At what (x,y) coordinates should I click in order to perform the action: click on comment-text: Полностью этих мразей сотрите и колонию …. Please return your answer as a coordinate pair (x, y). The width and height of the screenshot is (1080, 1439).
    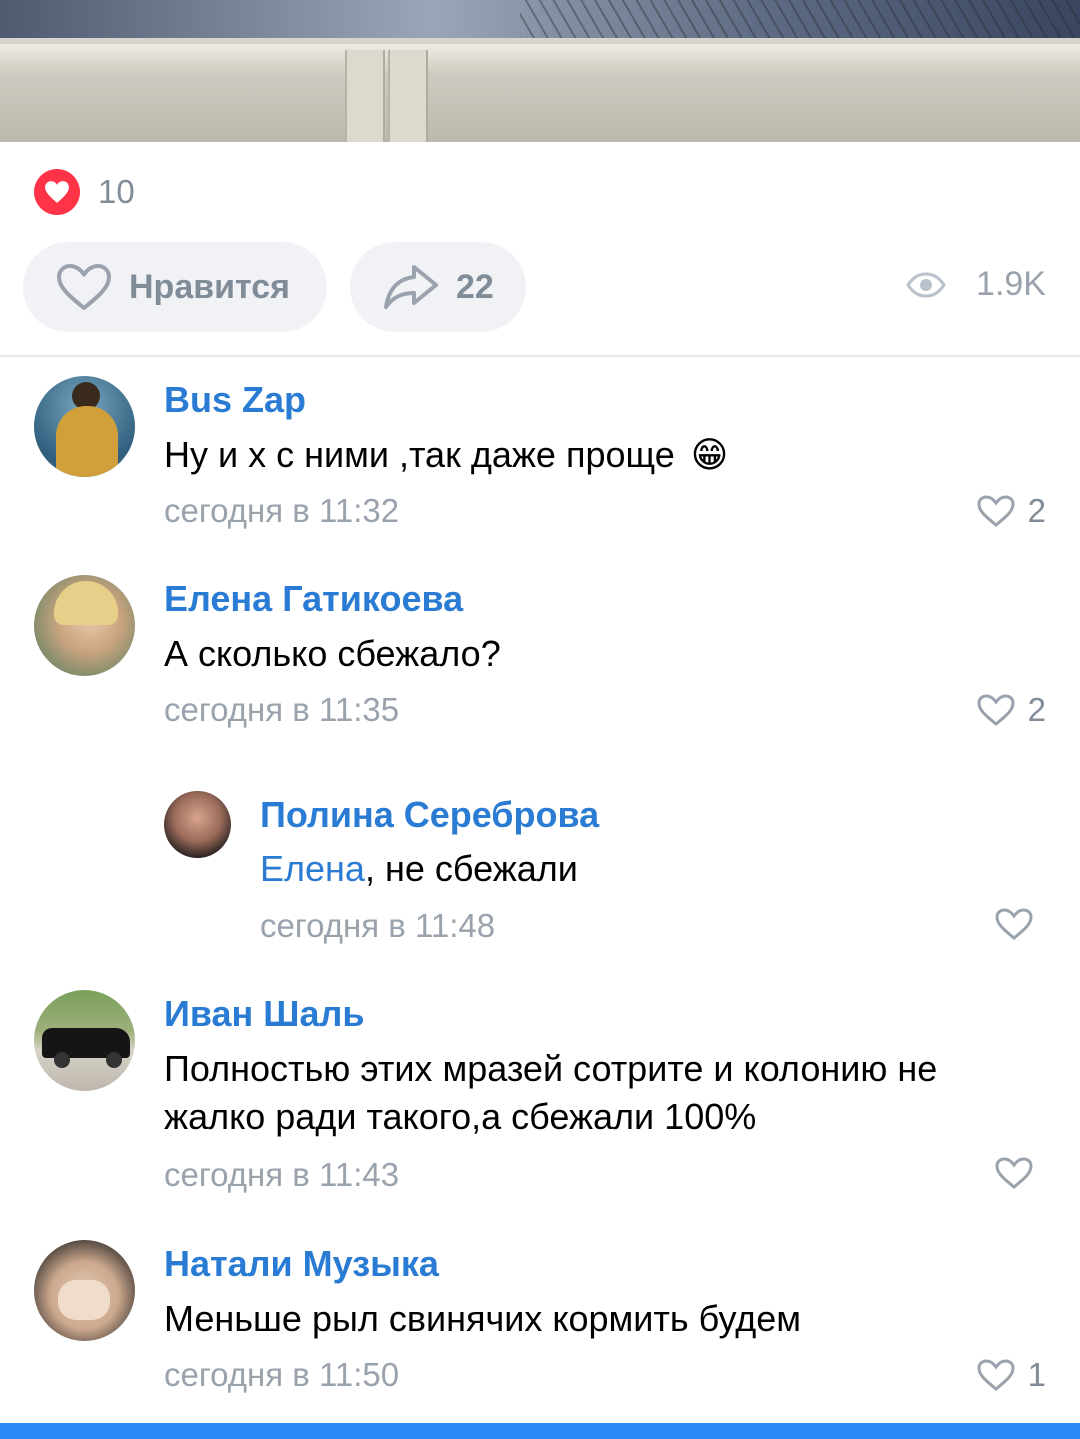
    Looking at the image, I should click on (551, 1092).